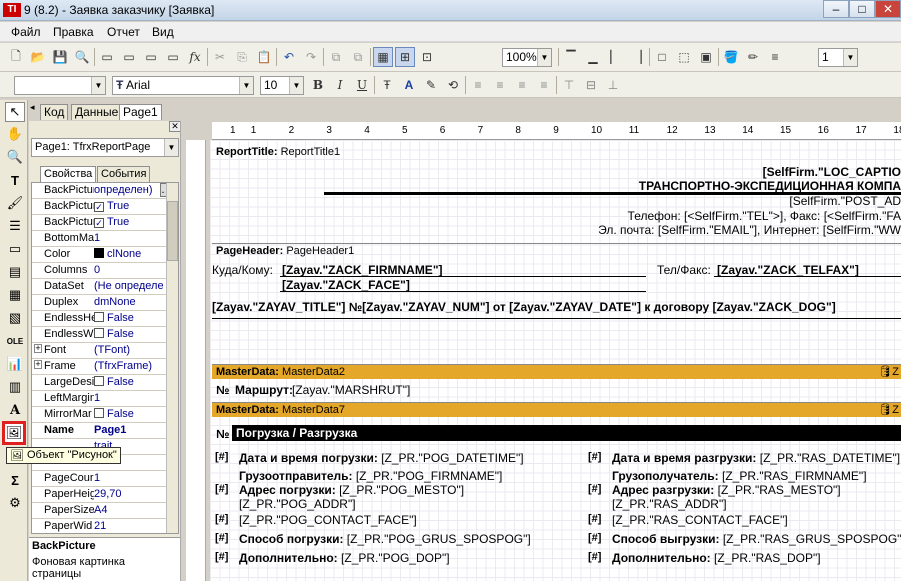 This screenshot has width=901, height=581. I want to click on property-scrollbar, so click(172, 358).